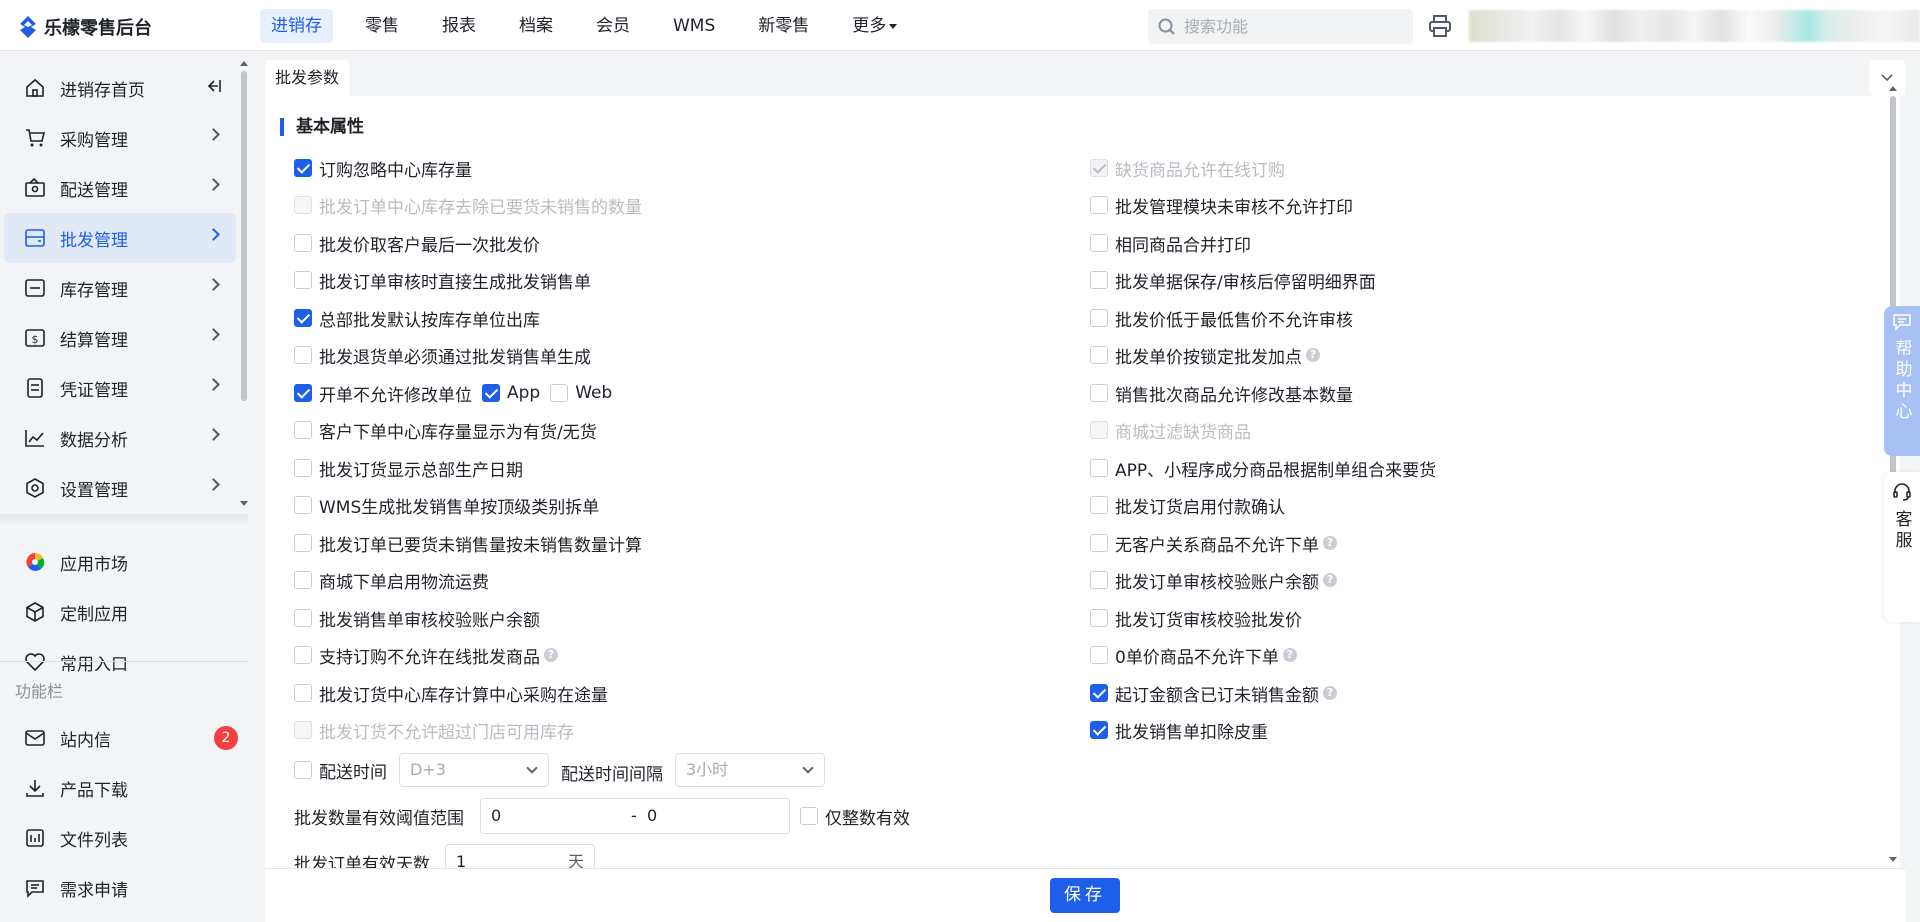  I want to click on option-logistics-fee: 商城下单启用物流运费, so click(391, 580).